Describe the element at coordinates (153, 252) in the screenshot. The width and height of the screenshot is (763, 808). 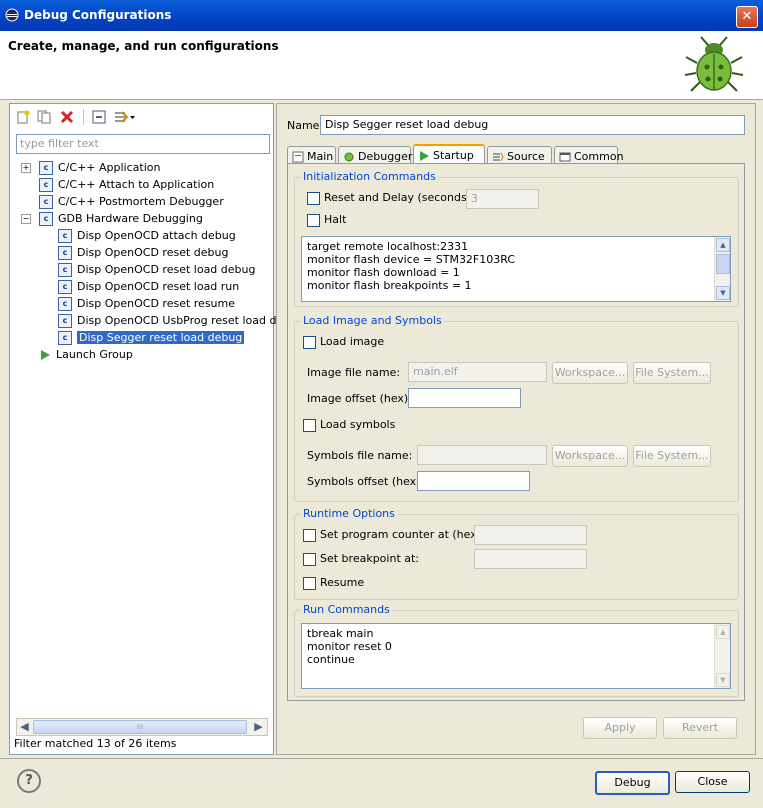
I see `tree-item-label: Disp OpenOCD reset debug` at that location.